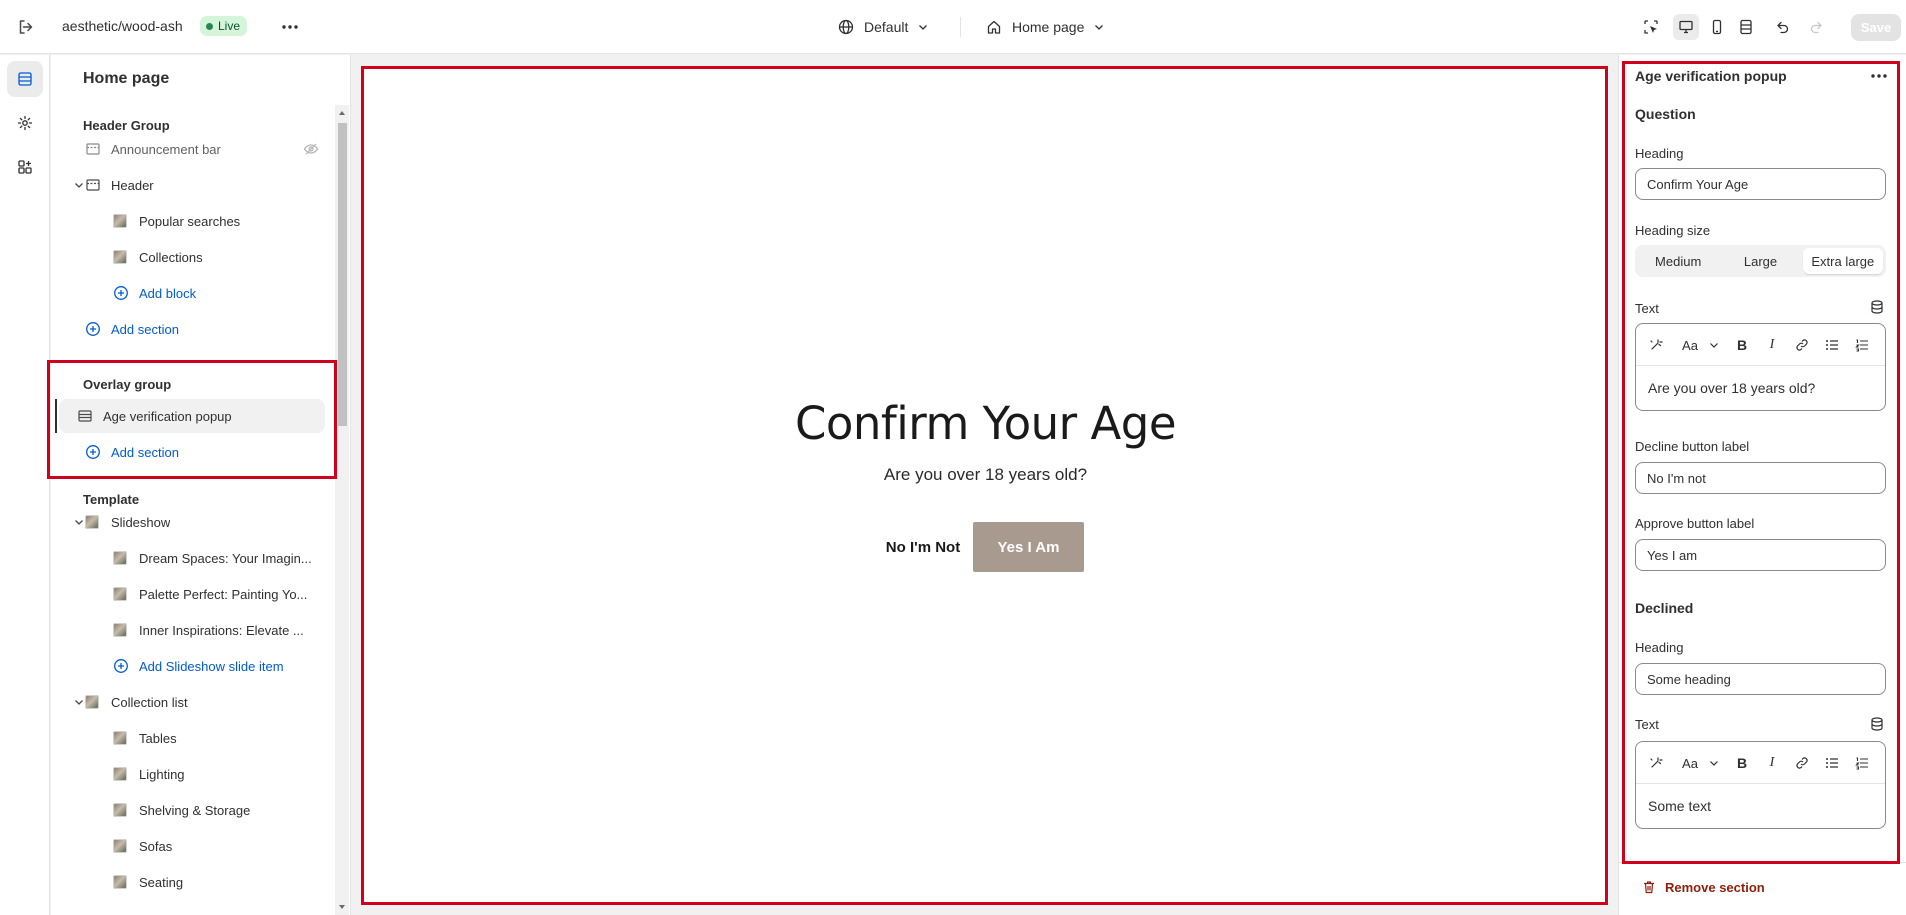 Image resolution: width=1906 pixels, height=915 pixels. I want to click on section-label: Age verification popup, so click(167, 416).